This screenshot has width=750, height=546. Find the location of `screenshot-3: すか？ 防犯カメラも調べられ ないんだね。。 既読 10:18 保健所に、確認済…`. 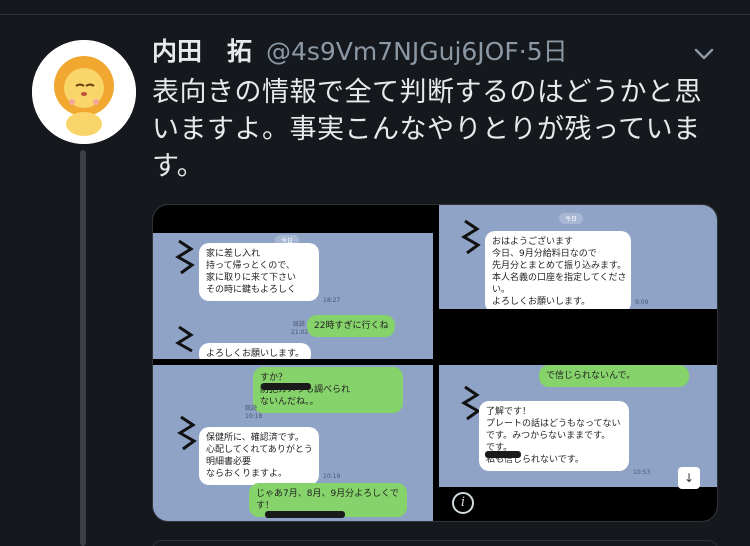

screenshot-3: すか？ 防犯カメラも調べられ ないんだね。。 既読 10:18 保健所に、確認済… is located at coordinates (293, 443).